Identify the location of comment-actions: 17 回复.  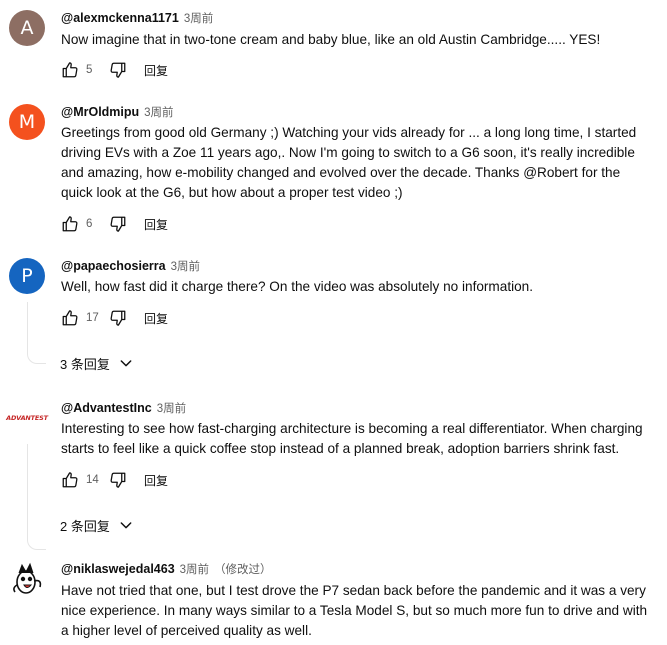
(114, 318).